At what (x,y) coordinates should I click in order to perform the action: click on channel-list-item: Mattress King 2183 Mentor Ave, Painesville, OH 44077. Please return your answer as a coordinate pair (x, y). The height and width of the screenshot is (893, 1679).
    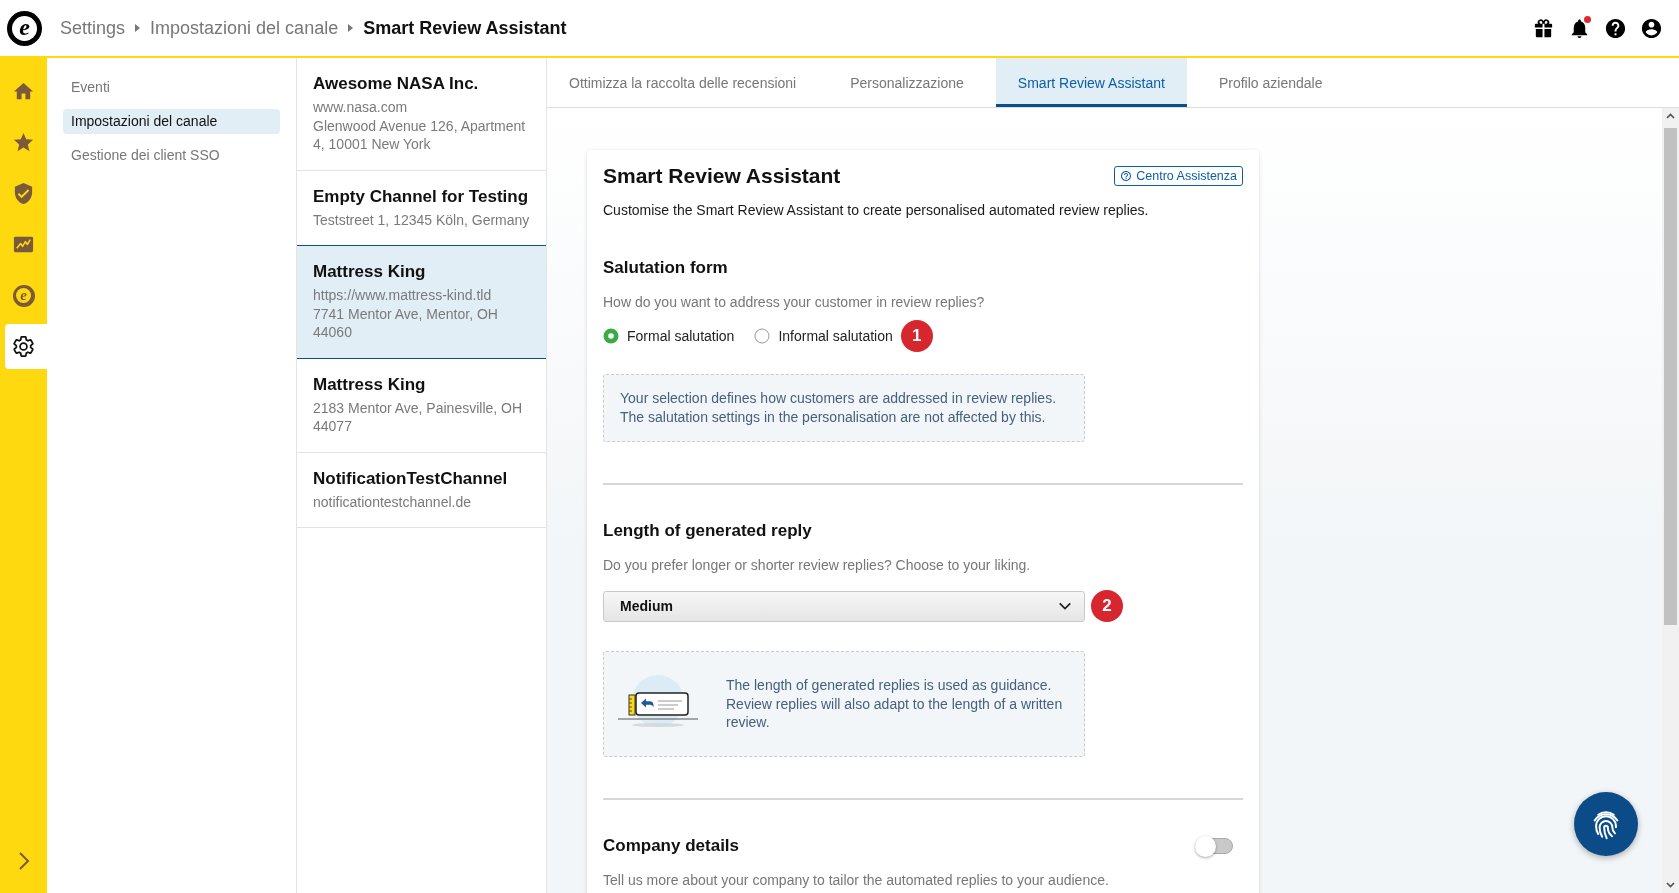
    Looking at the image, I should click on (421, 405).